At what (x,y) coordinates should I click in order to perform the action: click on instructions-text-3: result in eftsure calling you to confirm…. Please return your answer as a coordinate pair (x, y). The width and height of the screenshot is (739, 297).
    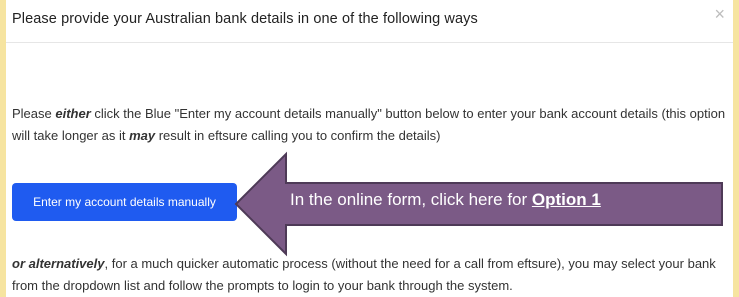
    Looking at the image, I should click on (298, 135).